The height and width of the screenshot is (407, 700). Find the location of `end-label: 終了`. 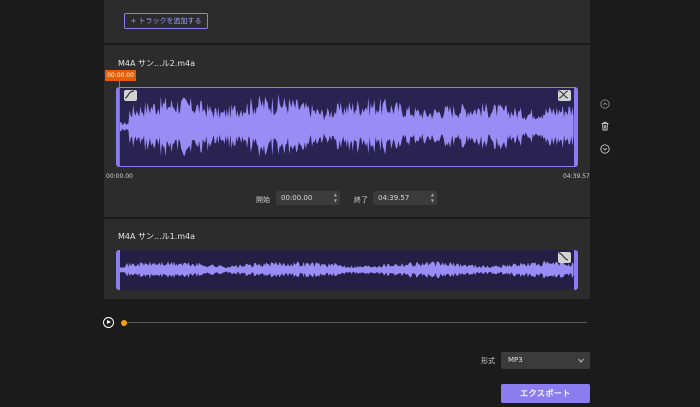

end-label: 終了 is located at coordinates (361, 200).